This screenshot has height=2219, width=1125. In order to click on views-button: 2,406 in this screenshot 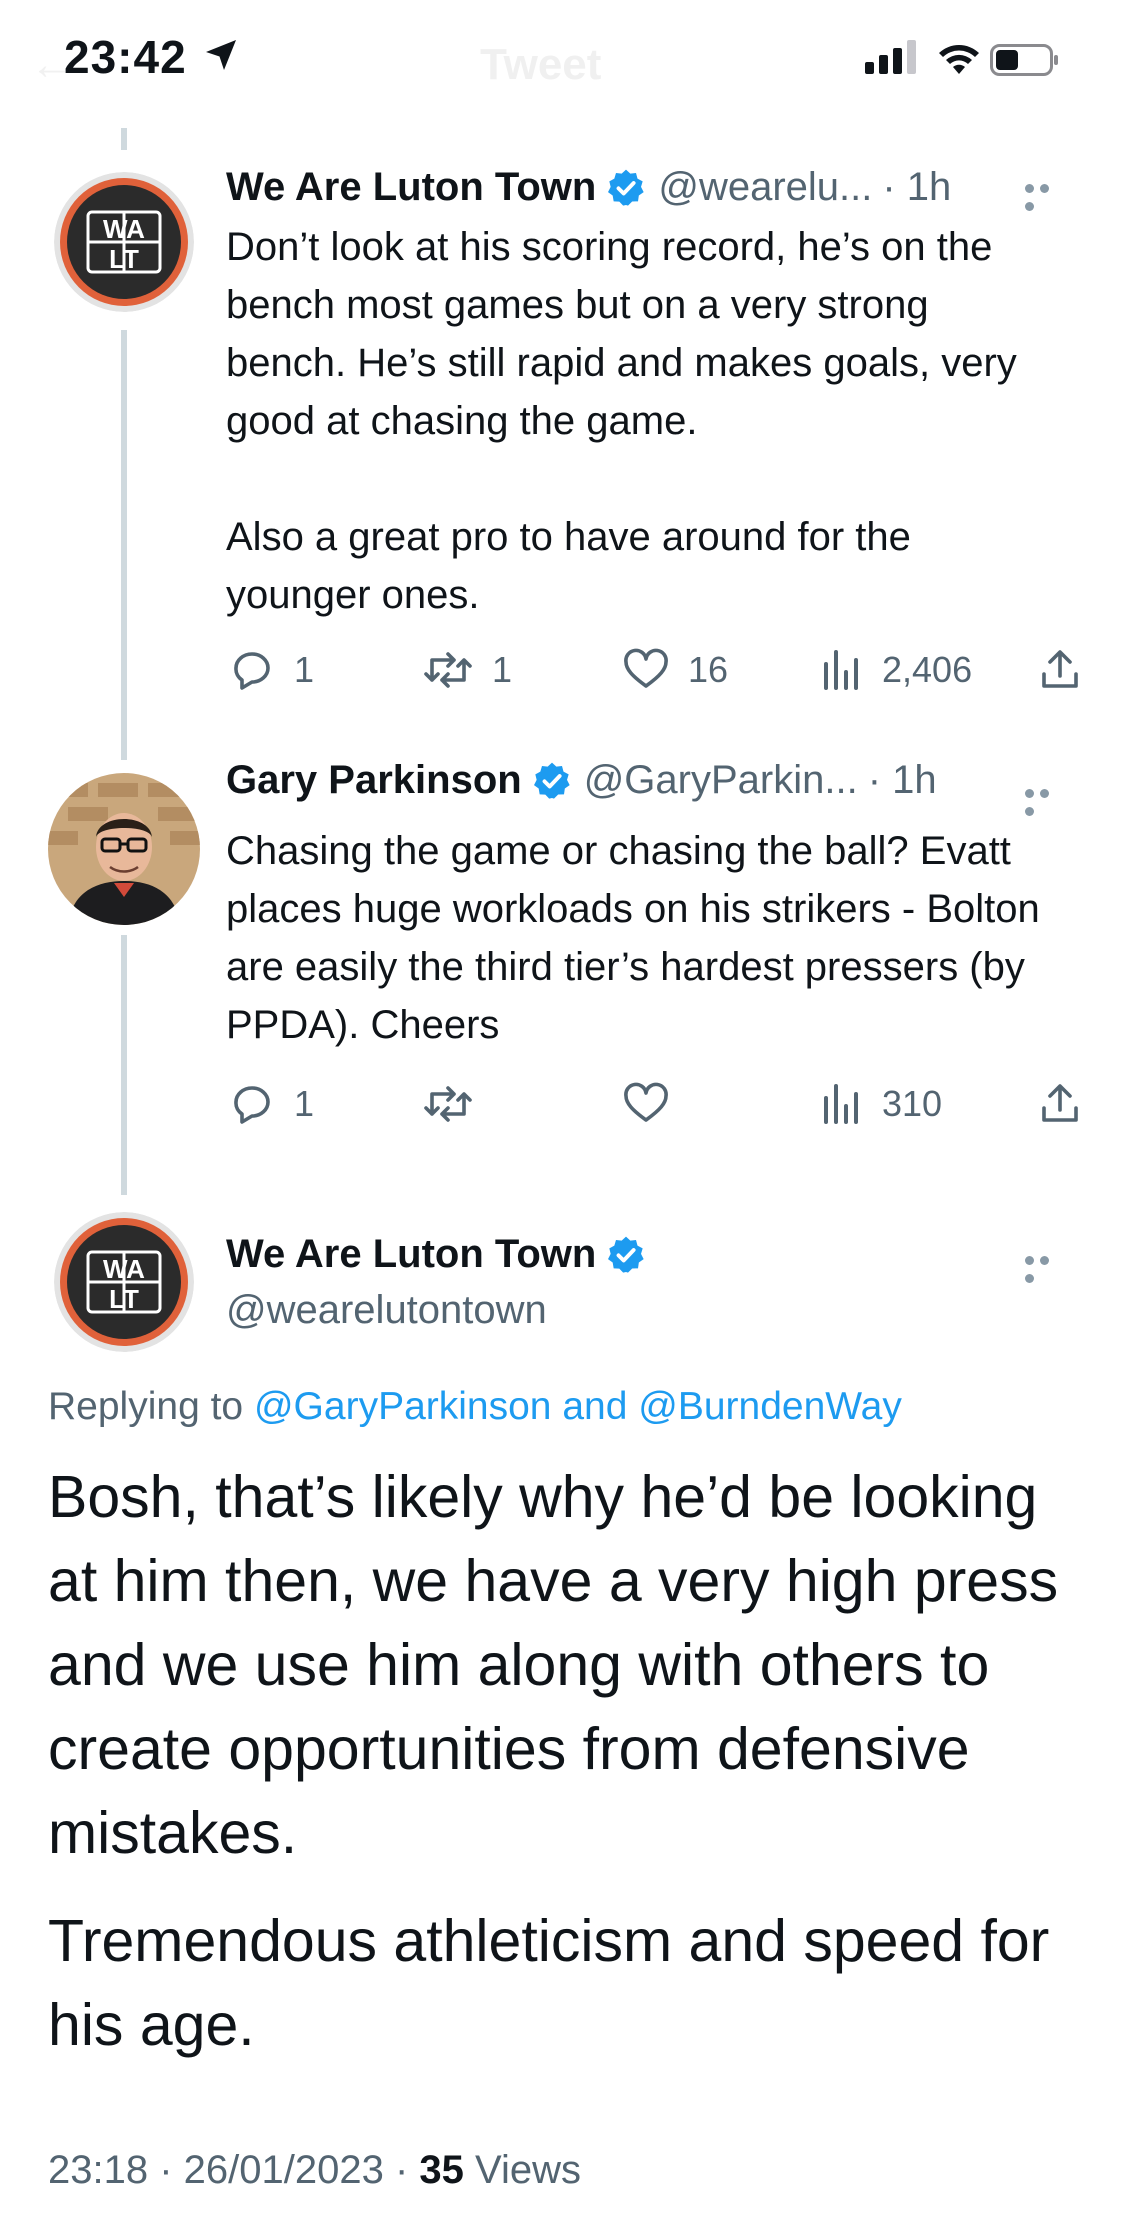, I will do `click(896, 670)`.